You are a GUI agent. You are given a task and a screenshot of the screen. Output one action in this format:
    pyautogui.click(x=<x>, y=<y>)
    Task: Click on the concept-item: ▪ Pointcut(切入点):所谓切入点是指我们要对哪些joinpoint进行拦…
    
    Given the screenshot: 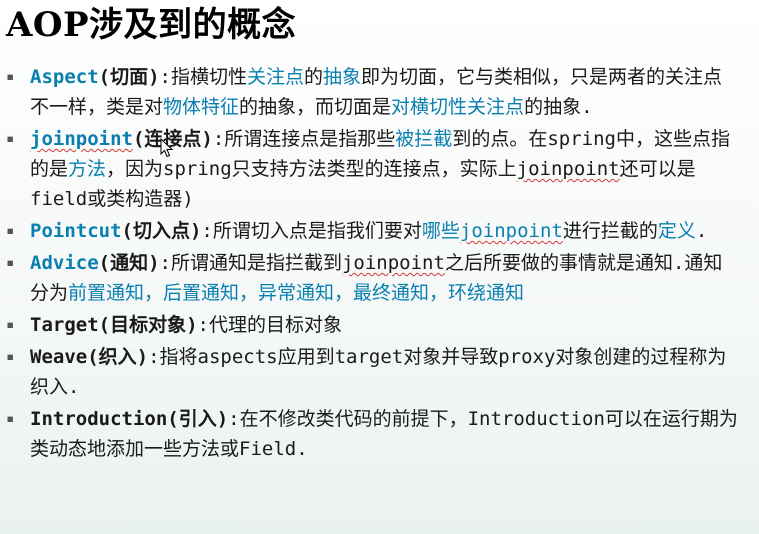 What is the action you would take?
    pyautogui.click(x=379, y=231)
    